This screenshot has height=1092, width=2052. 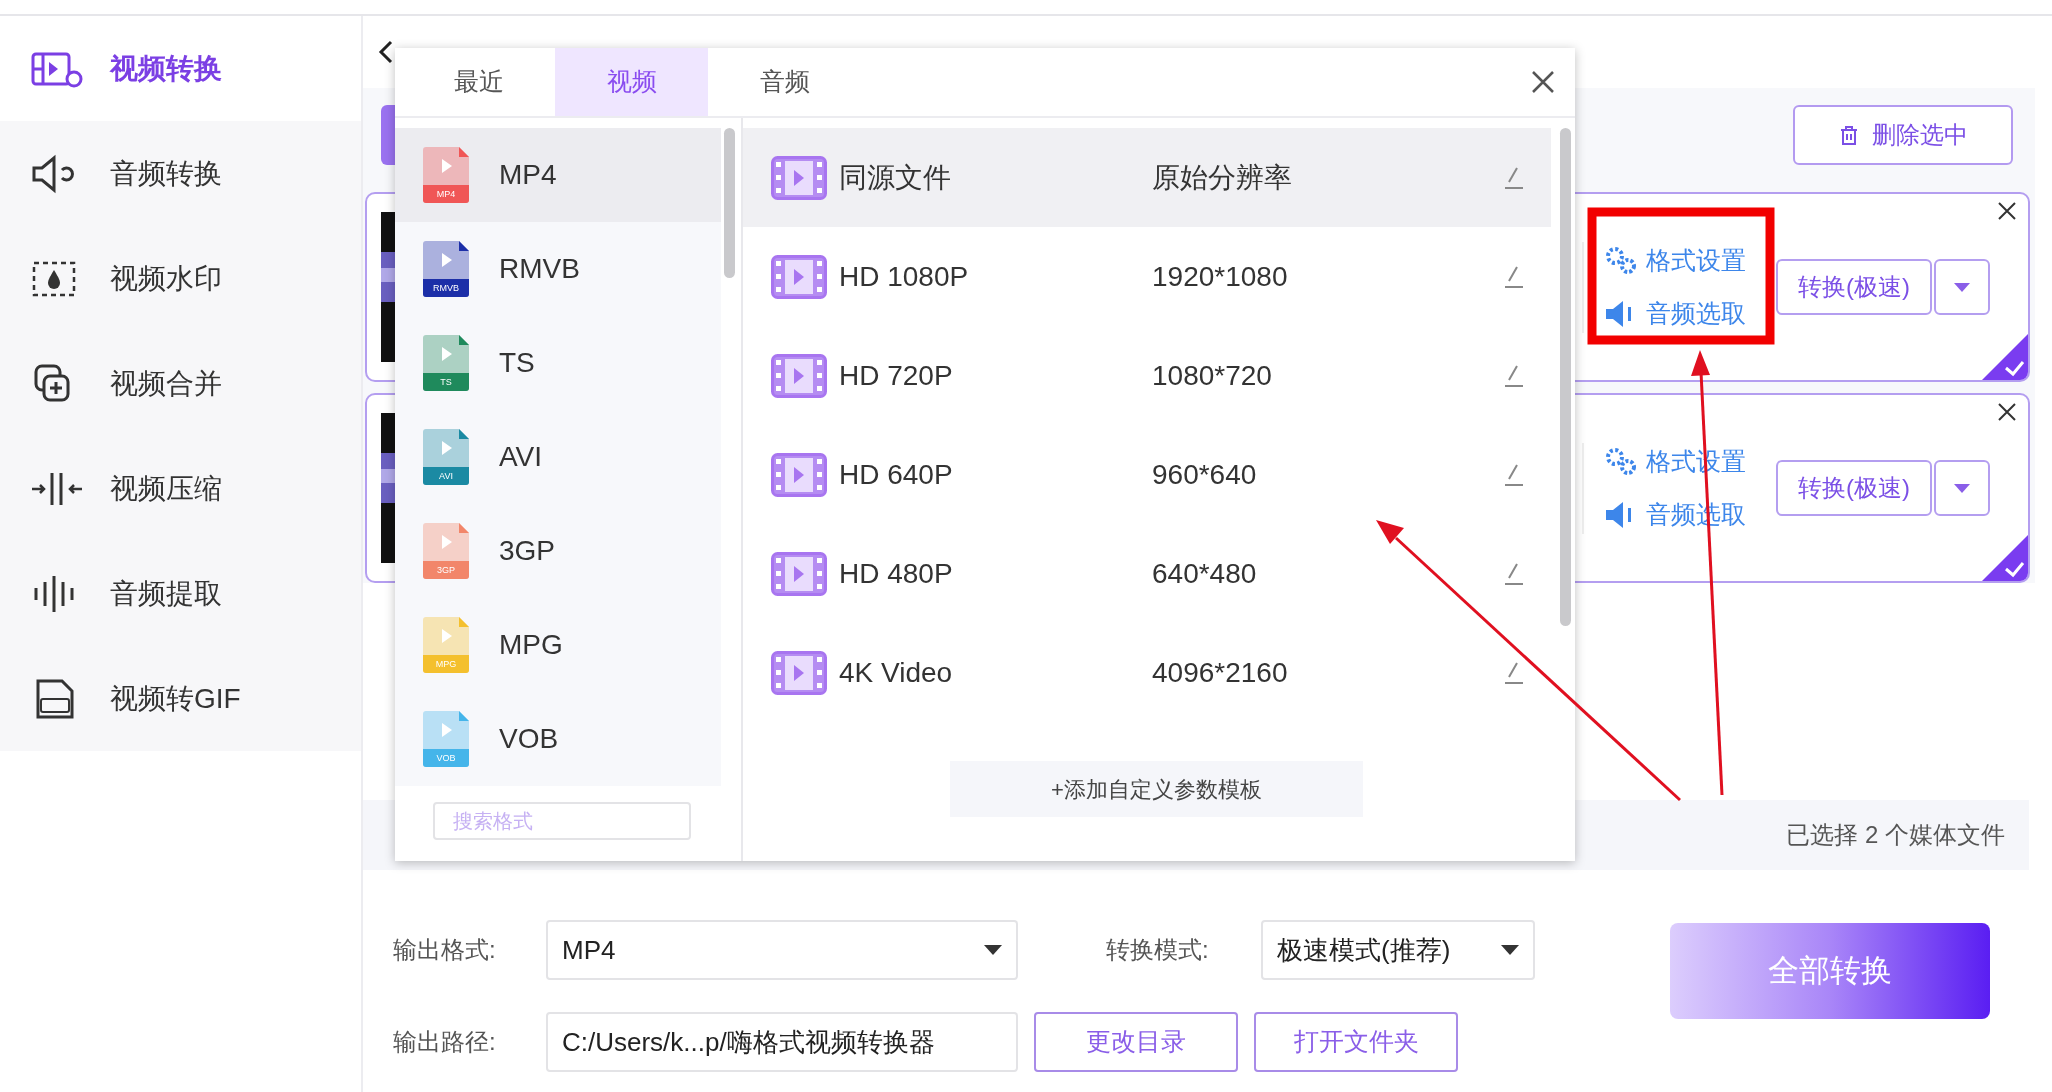 I want to click on sidebar-item: 音频提取, so click(x=180, y=593).